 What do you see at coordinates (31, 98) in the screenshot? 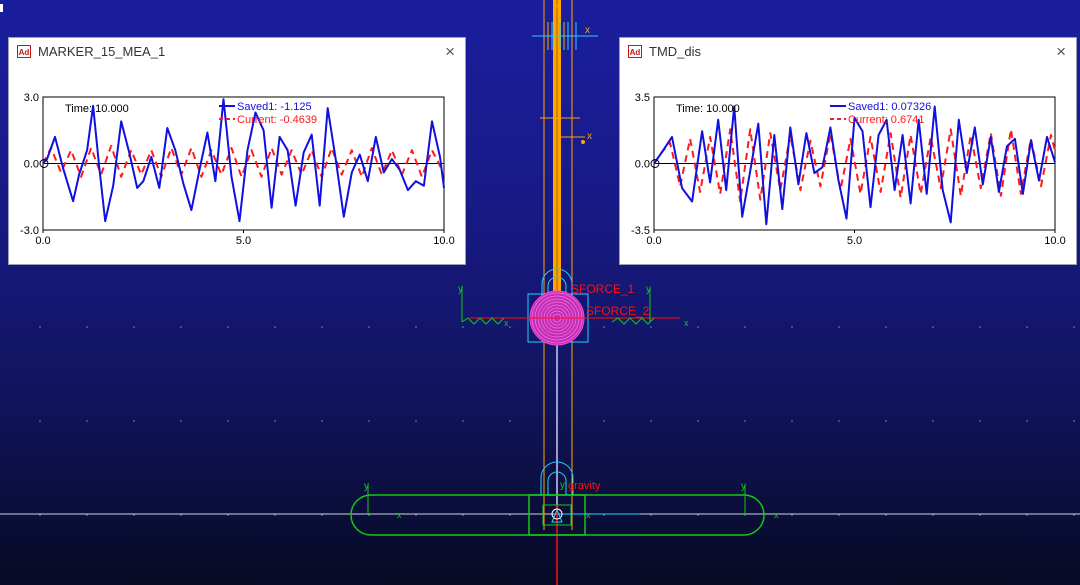
I see `y-tick-label: 3.0` at bounding box center [31, 98].